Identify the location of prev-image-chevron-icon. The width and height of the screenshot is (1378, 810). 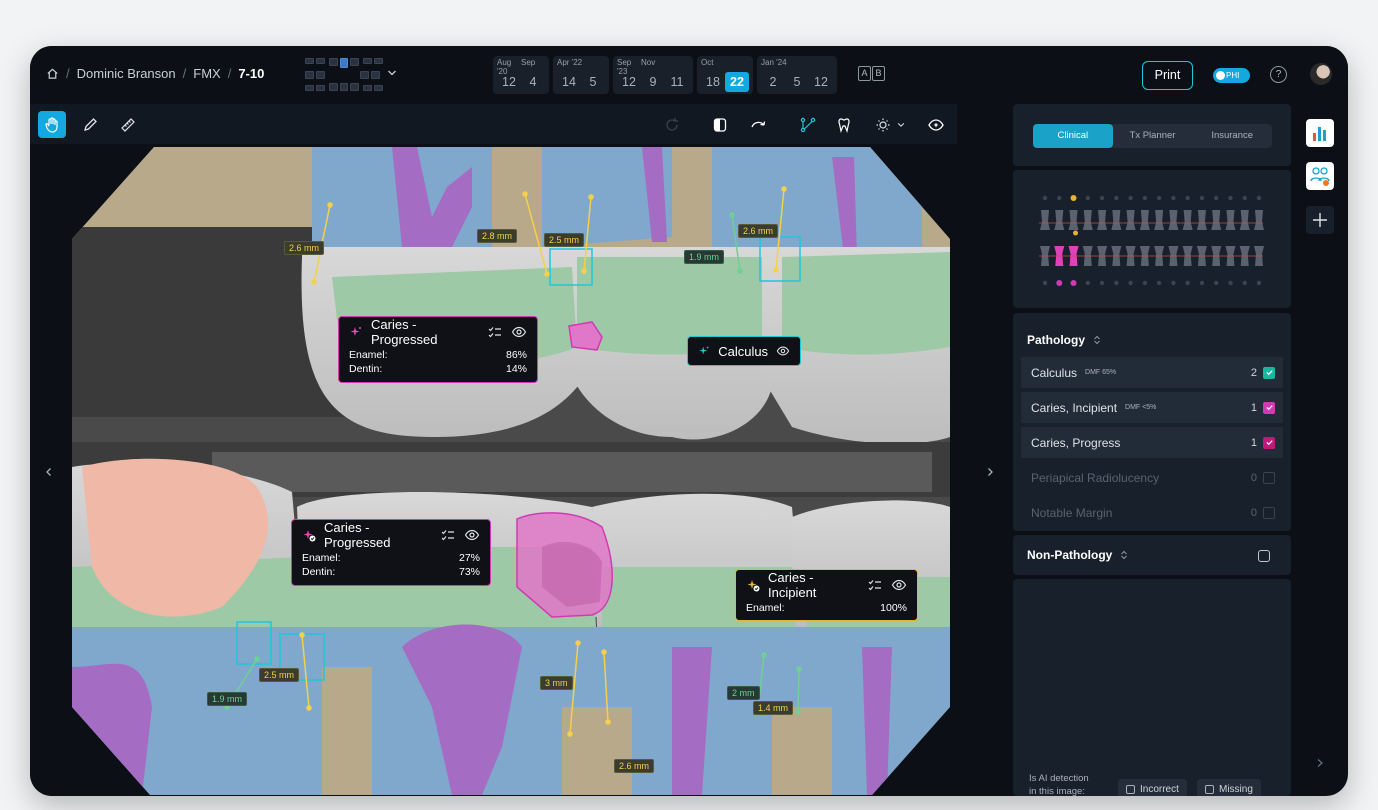
(52, 472).